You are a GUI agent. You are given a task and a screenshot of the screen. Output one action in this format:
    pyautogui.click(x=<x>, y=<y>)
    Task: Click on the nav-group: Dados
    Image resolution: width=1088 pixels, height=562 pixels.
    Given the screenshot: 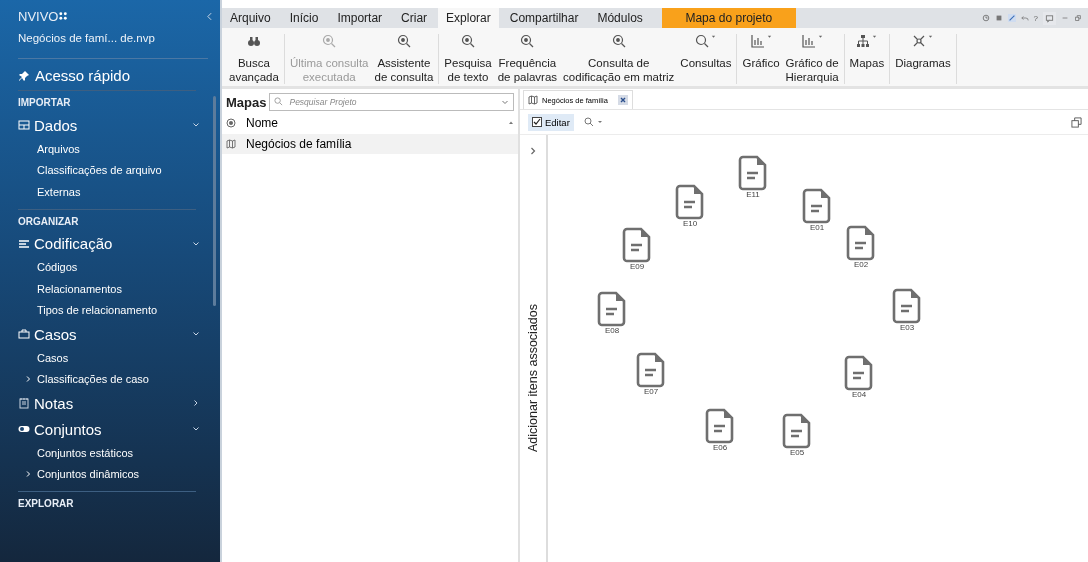 What is the action you would take?
    pyautogui.click(x=104, y=125)
    